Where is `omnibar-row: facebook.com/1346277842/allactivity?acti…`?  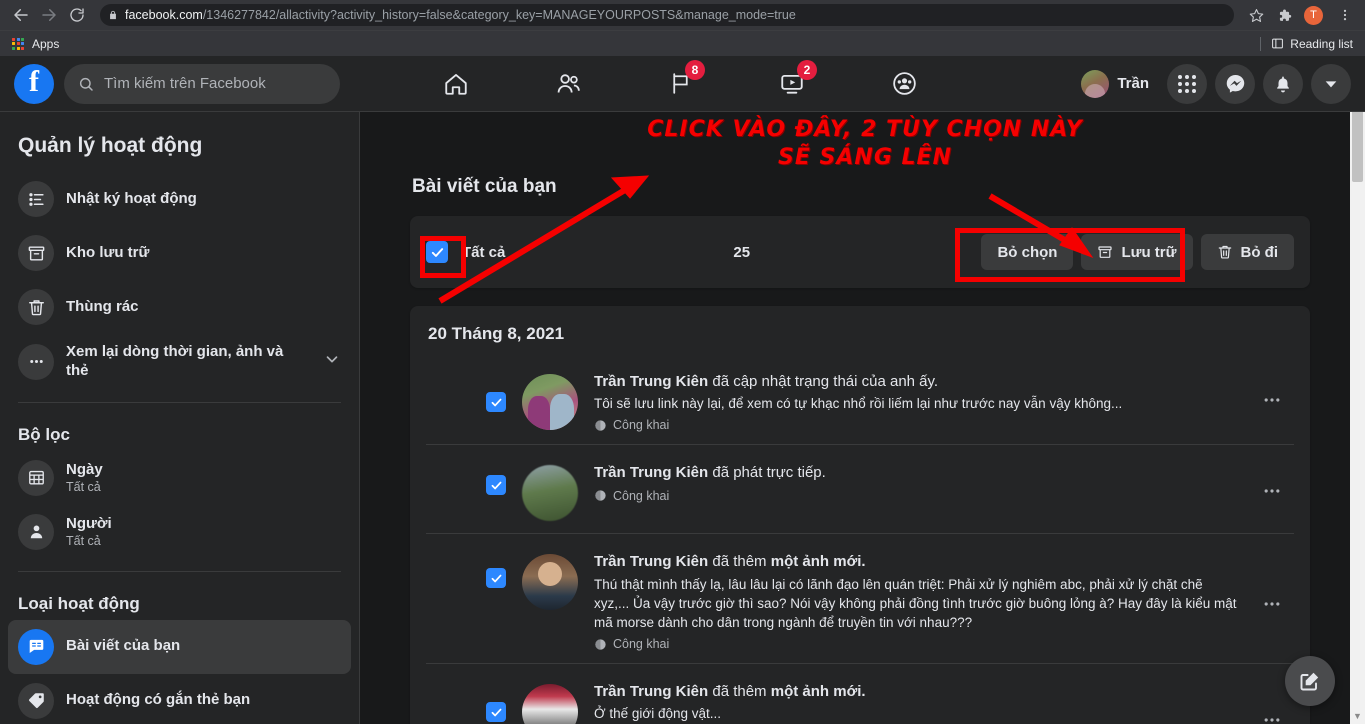
omnibar-row: facebook.com/1346277842/allactivity?acti… is located at coordinates (682, 15).